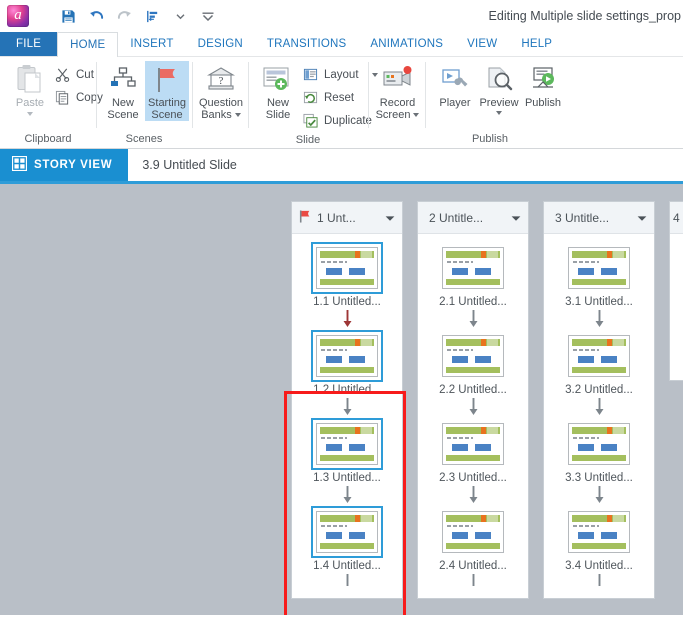  What do you see at coordinates (221, 91) in the screenshot?
I see `question-banks-button: ? Question Banks` at bounding box center [221, 91].